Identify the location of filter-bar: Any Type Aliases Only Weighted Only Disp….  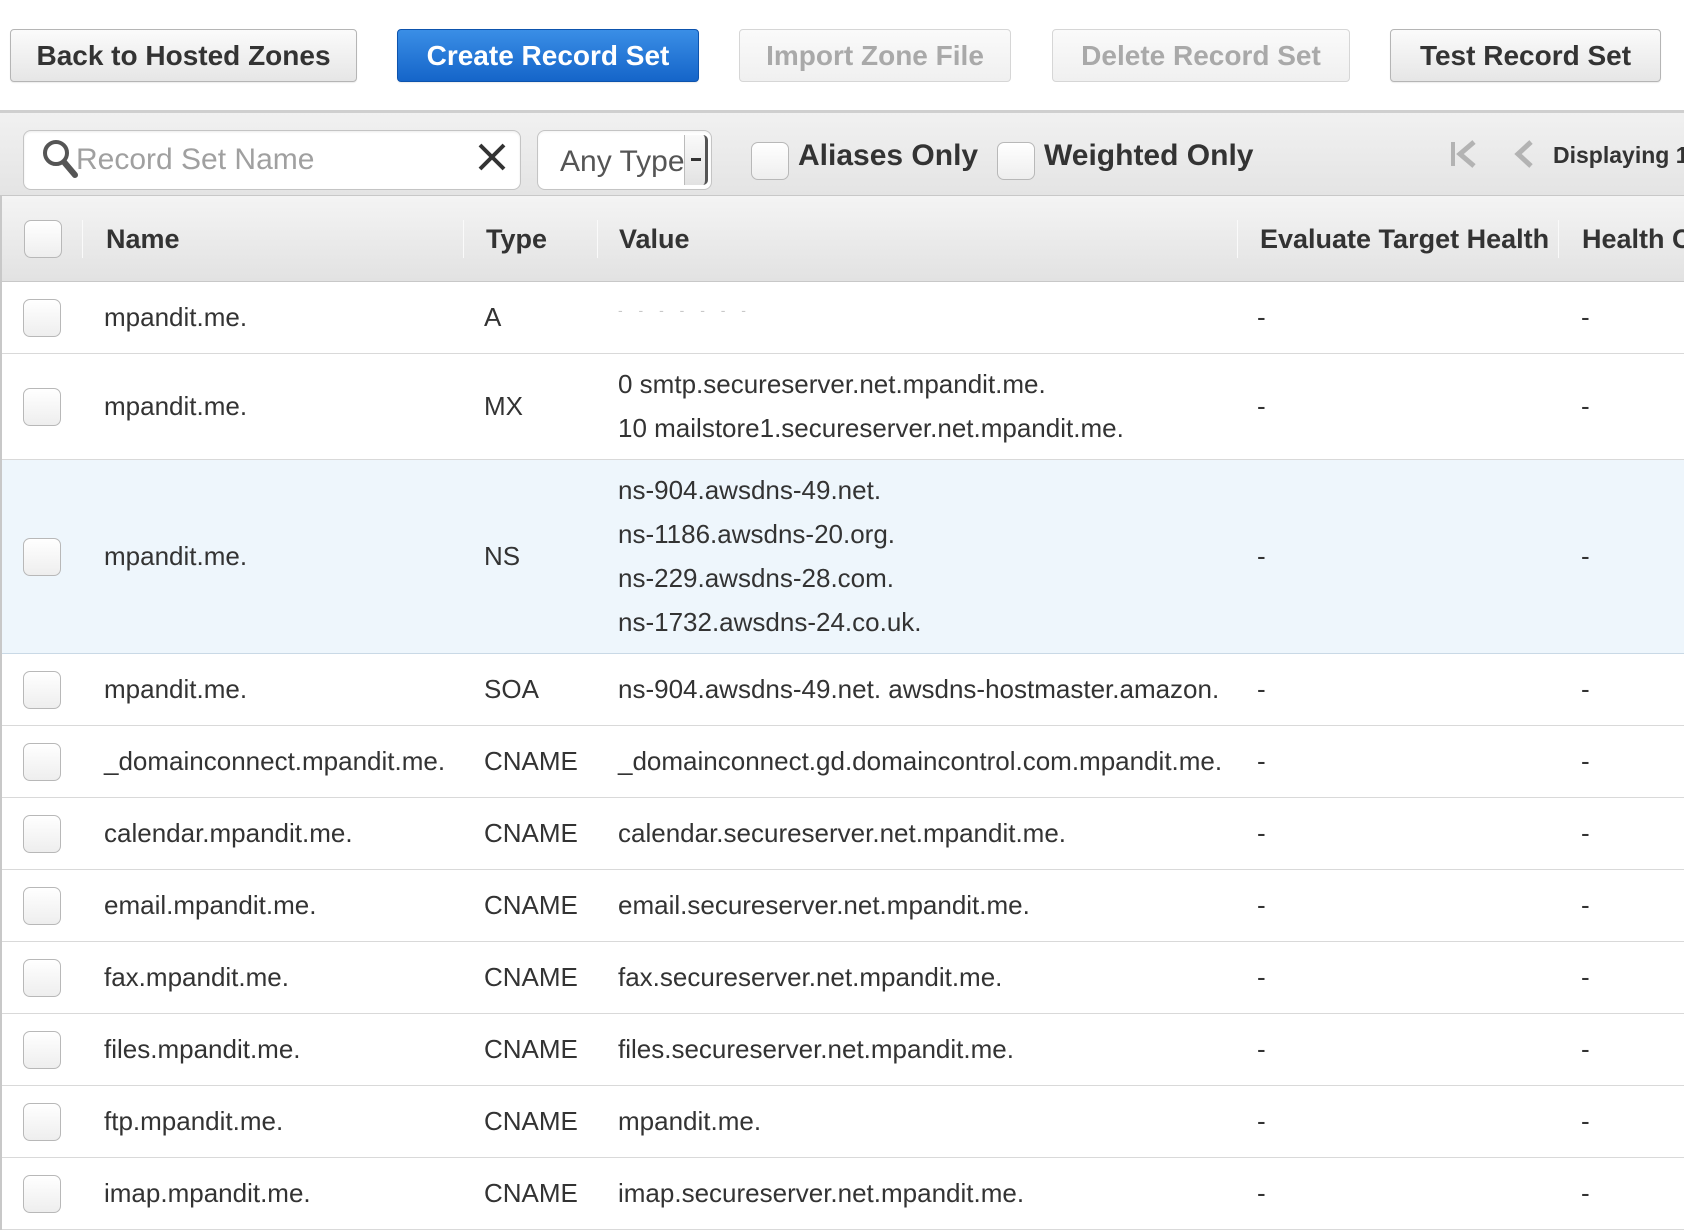
(842, 153).